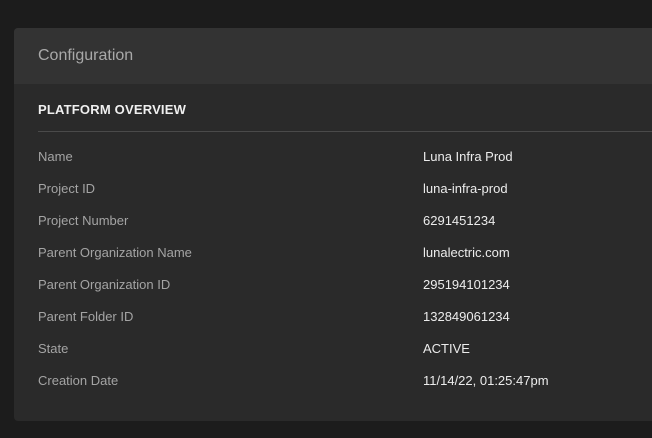 Image resolution: width=652 pixels, height=438 pixels. Describe the element at coordinates (115, 252) in the screenshot. I see `row-label: Parent Organization Name` at that location.